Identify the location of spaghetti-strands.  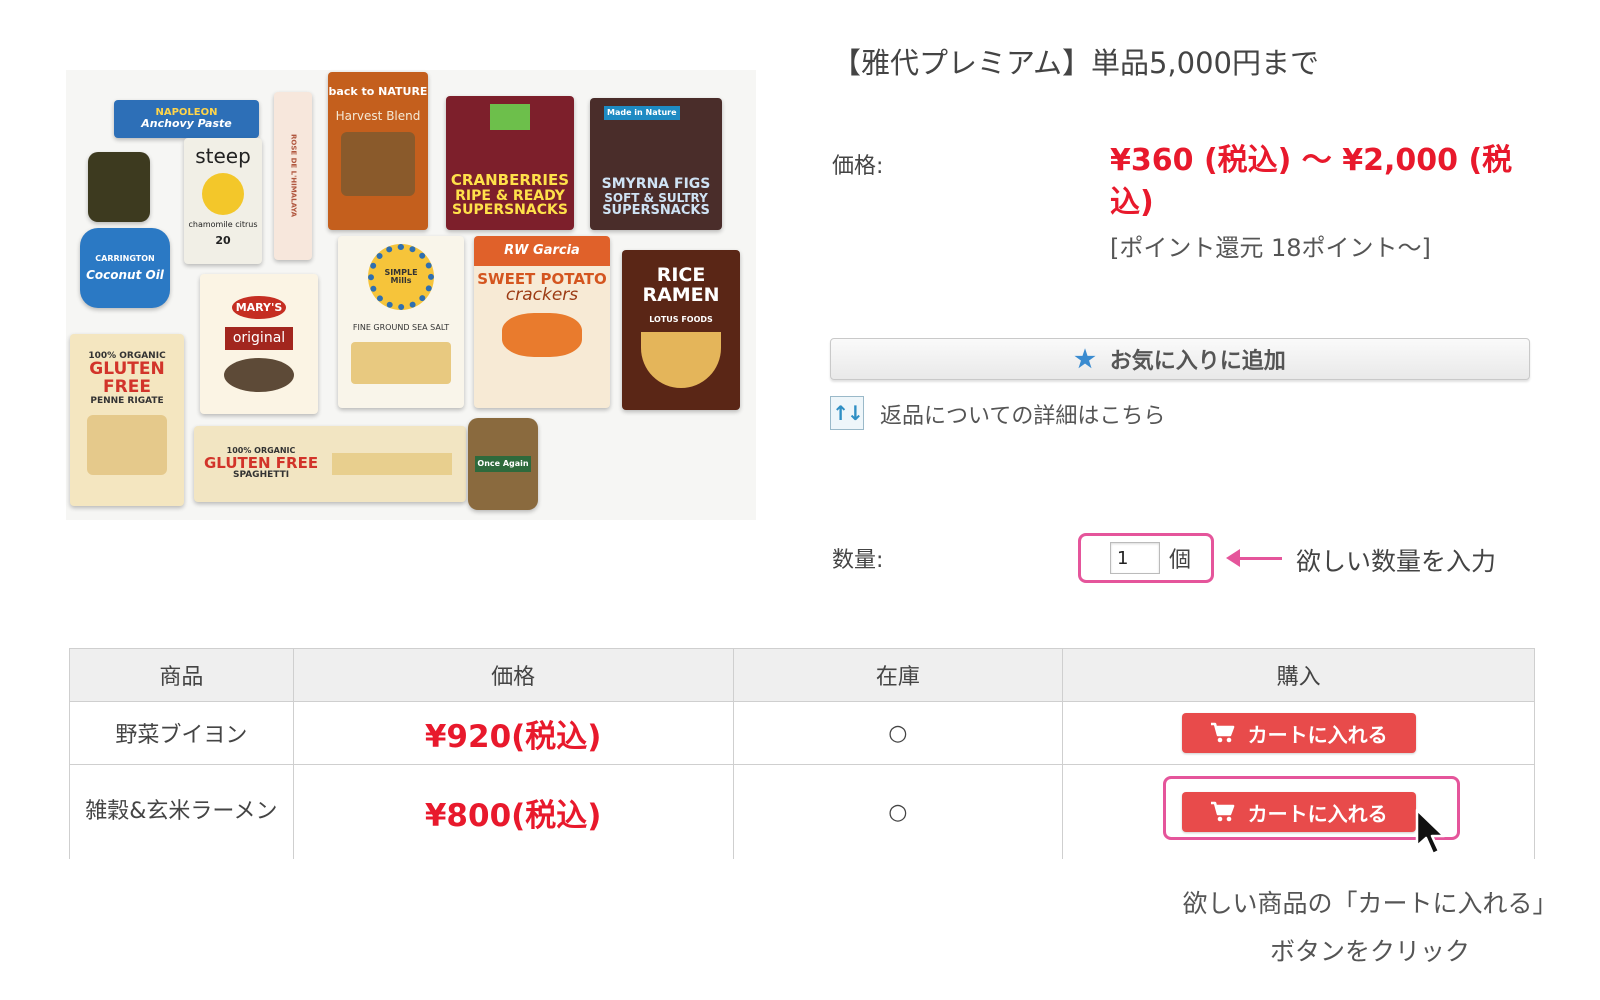
(392, 464).